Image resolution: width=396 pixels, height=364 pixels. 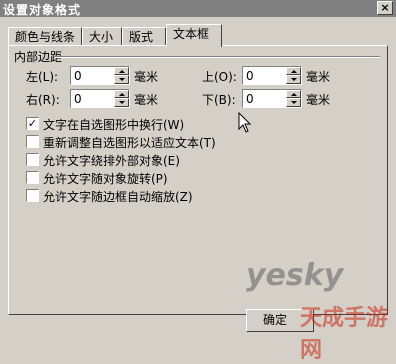 What do you see at coordinates (42, 10) in the screenshot?
I see `window-title: 设置对象格式` at bounding box center [42, 10].